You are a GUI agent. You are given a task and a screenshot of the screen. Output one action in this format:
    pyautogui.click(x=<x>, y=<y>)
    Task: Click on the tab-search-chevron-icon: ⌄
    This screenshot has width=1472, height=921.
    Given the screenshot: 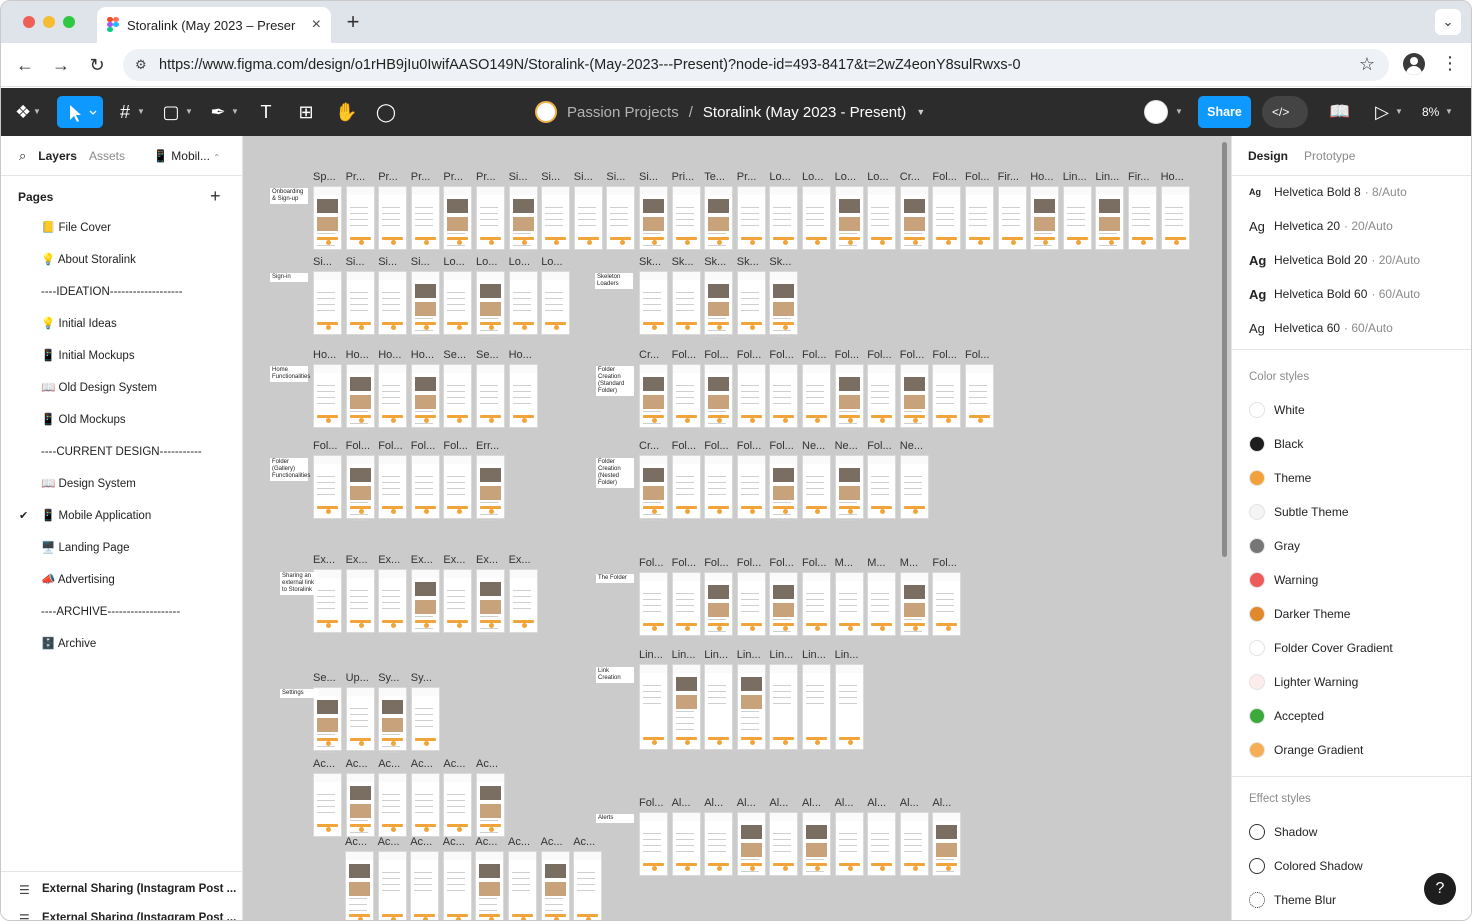 What is the action you would take?
    pyautogui.click(x=1448, y=22)
    